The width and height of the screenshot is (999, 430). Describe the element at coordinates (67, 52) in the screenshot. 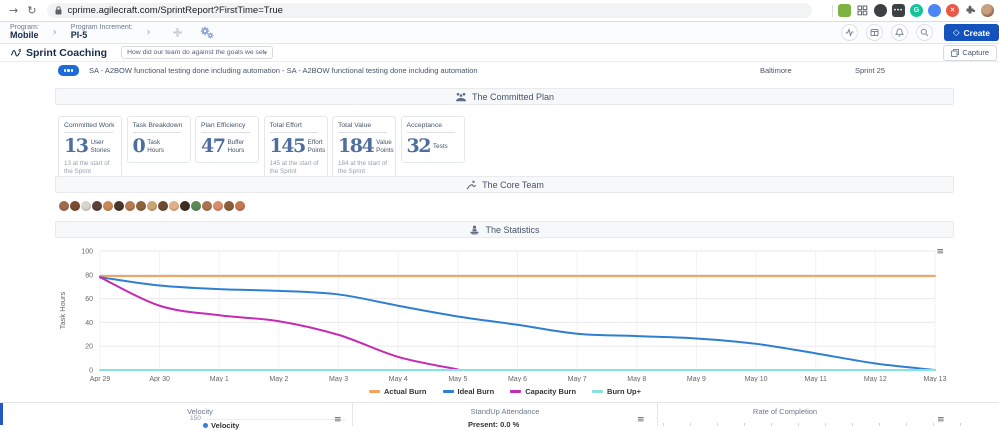

I see `page-title: Sprint Coaching` at that location.